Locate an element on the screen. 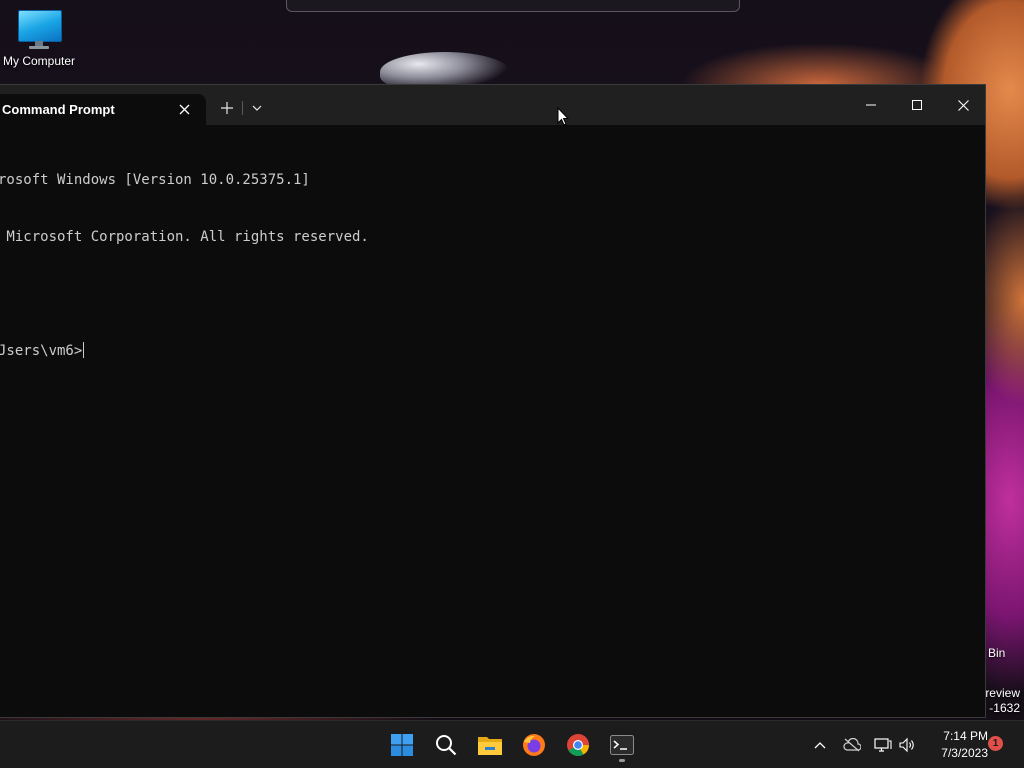  clock-date: 7/3/2023 is located at coordinates (964, 753).